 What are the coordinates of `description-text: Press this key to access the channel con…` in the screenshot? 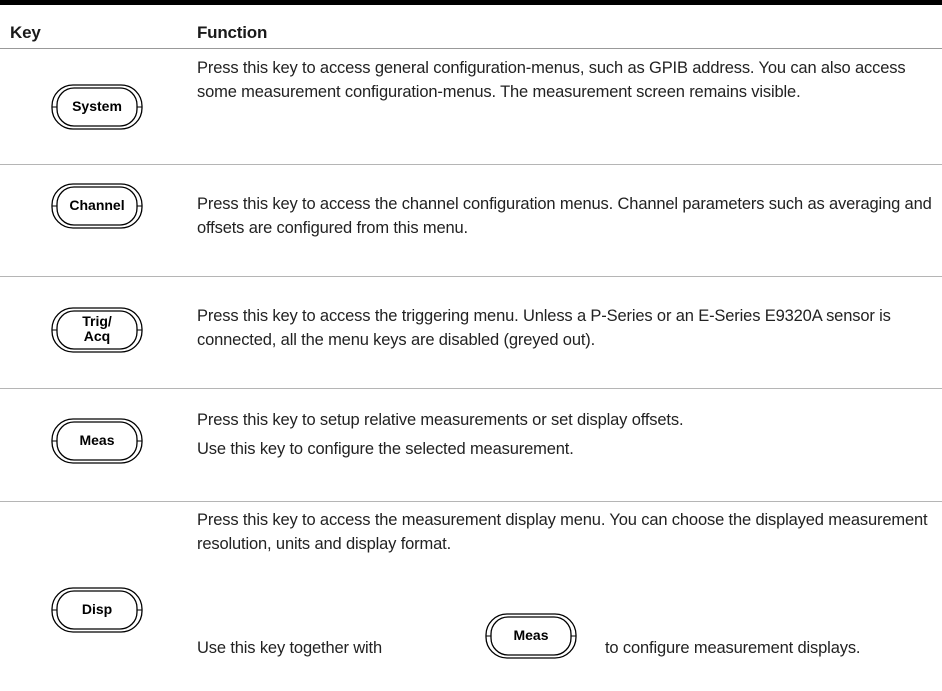 It's located at (564, 216).